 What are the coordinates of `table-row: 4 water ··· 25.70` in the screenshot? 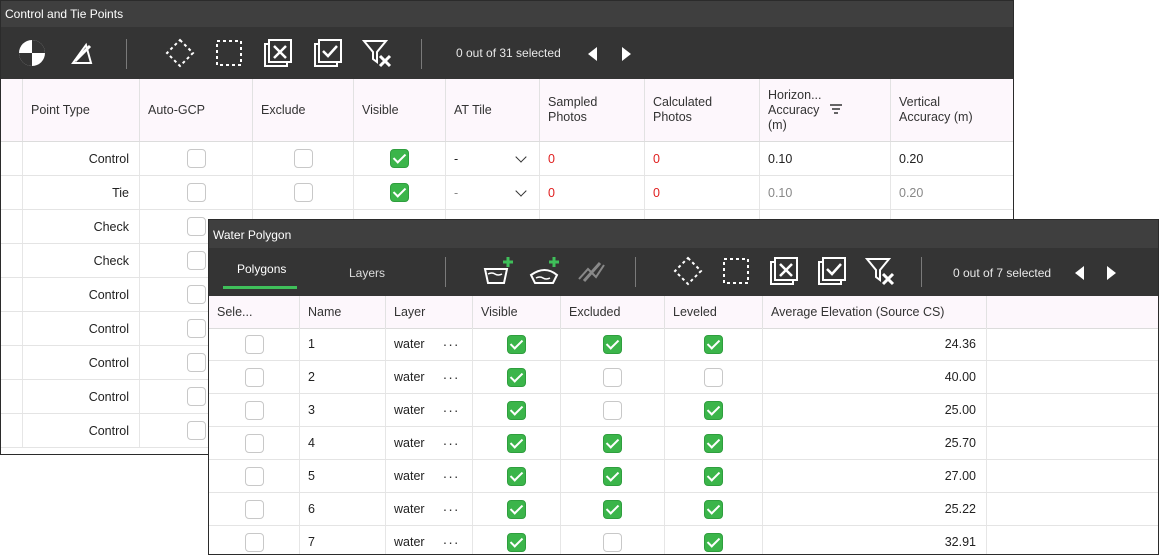 It's located at (683, 443).